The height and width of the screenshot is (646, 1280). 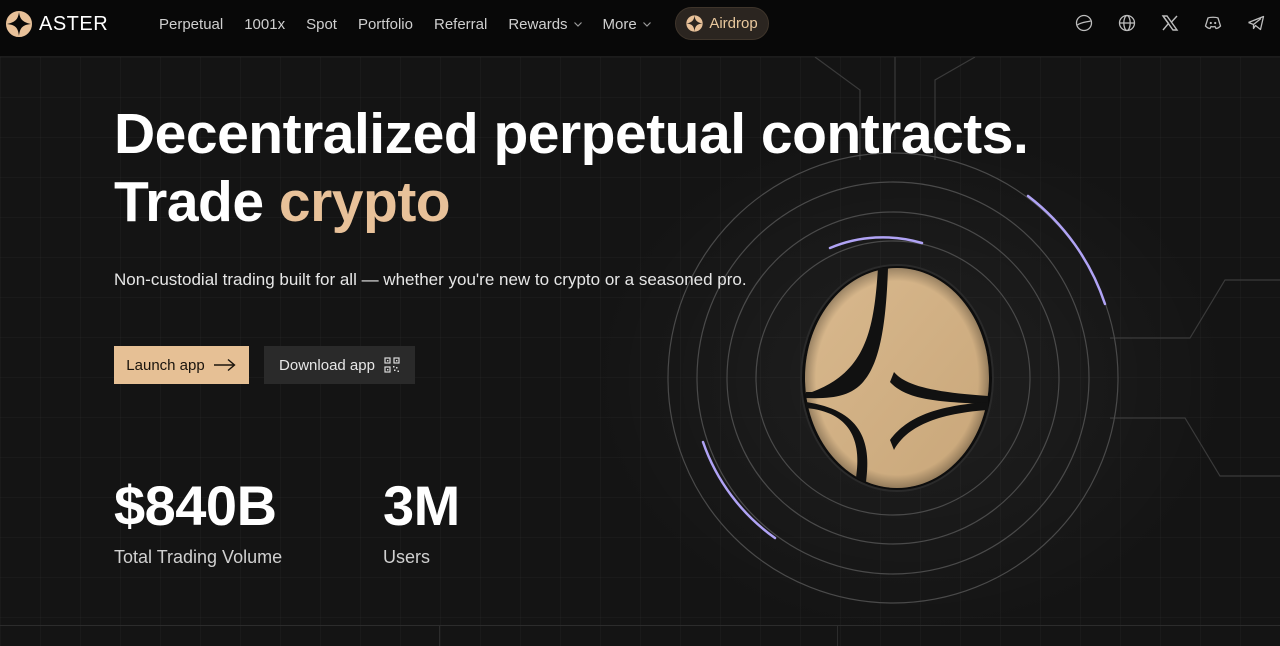 I want to click on hero-title-prefix: Trade, so click(x=189, y=202).